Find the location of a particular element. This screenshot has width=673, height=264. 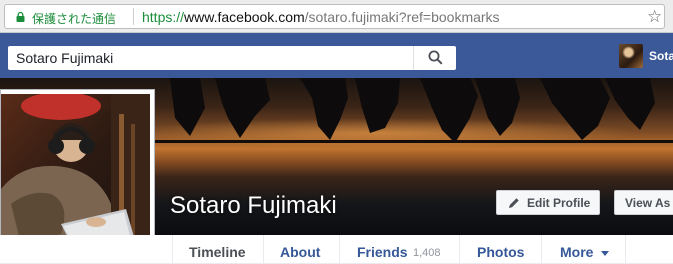

tab-photos-label: Photos is located at coordinates (501, 252).